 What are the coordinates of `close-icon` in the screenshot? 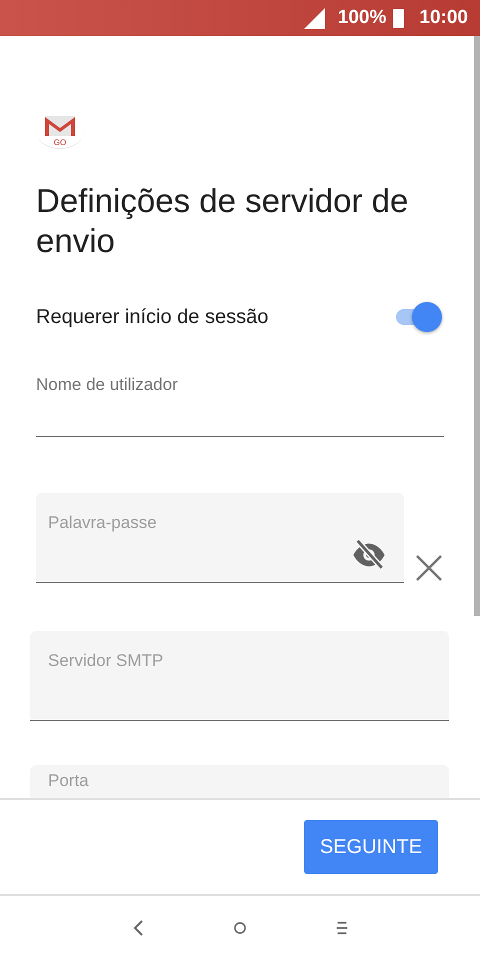 It's located at (429, 568).